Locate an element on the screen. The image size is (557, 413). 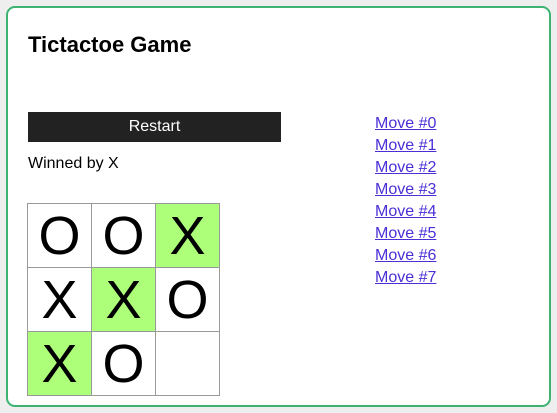
page-title: Tictactoe Game is located at coordinates (110, 44).